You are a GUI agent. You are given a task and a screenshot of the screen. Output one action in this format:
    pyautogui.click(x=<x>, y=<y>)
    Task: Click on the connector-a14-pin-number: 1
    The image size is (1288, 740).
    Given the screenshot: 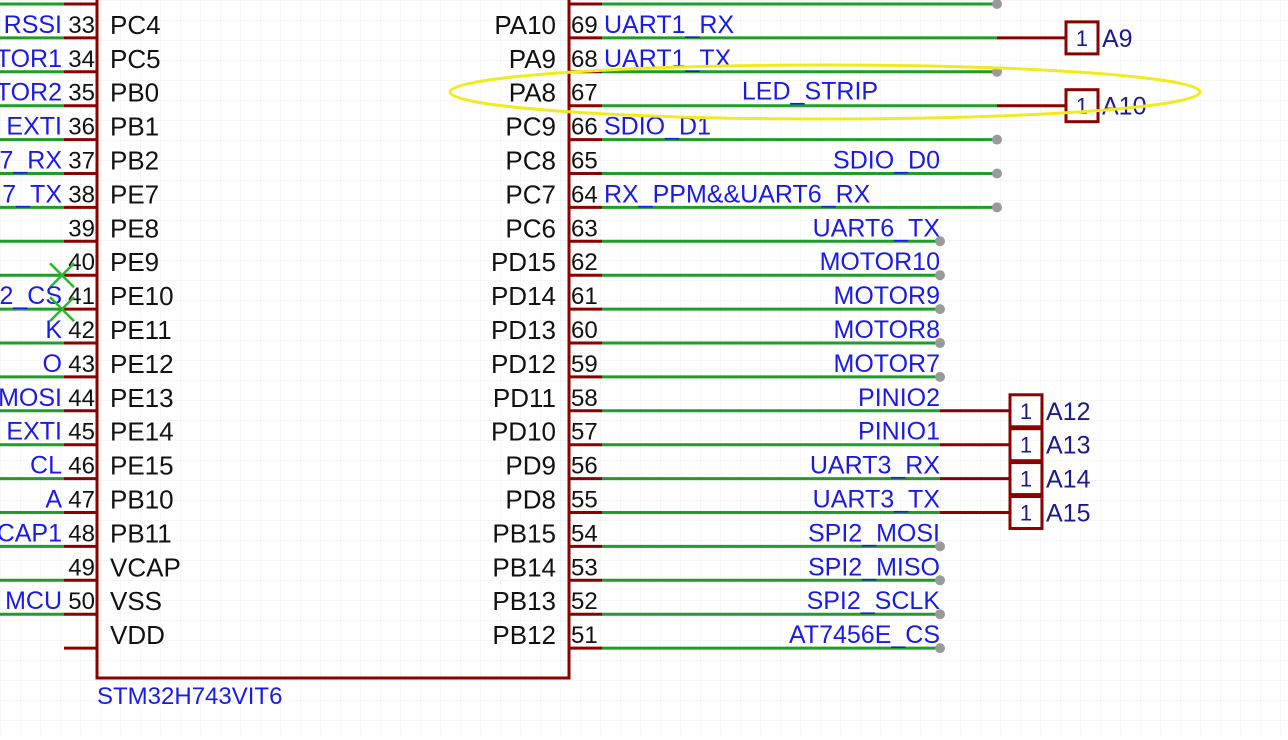 What is the action you would take?
    pyautogui.click(x=1026, y=479)
    